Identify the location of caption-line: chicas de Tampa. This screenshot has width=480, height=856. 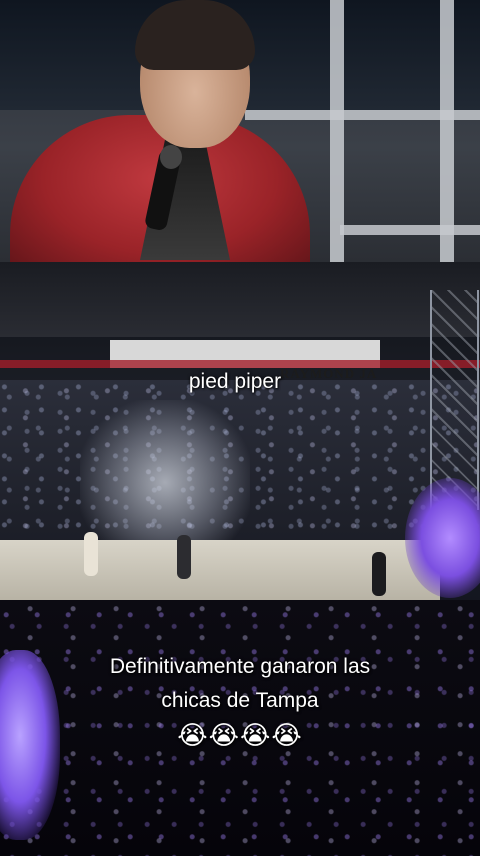
(240, 700).